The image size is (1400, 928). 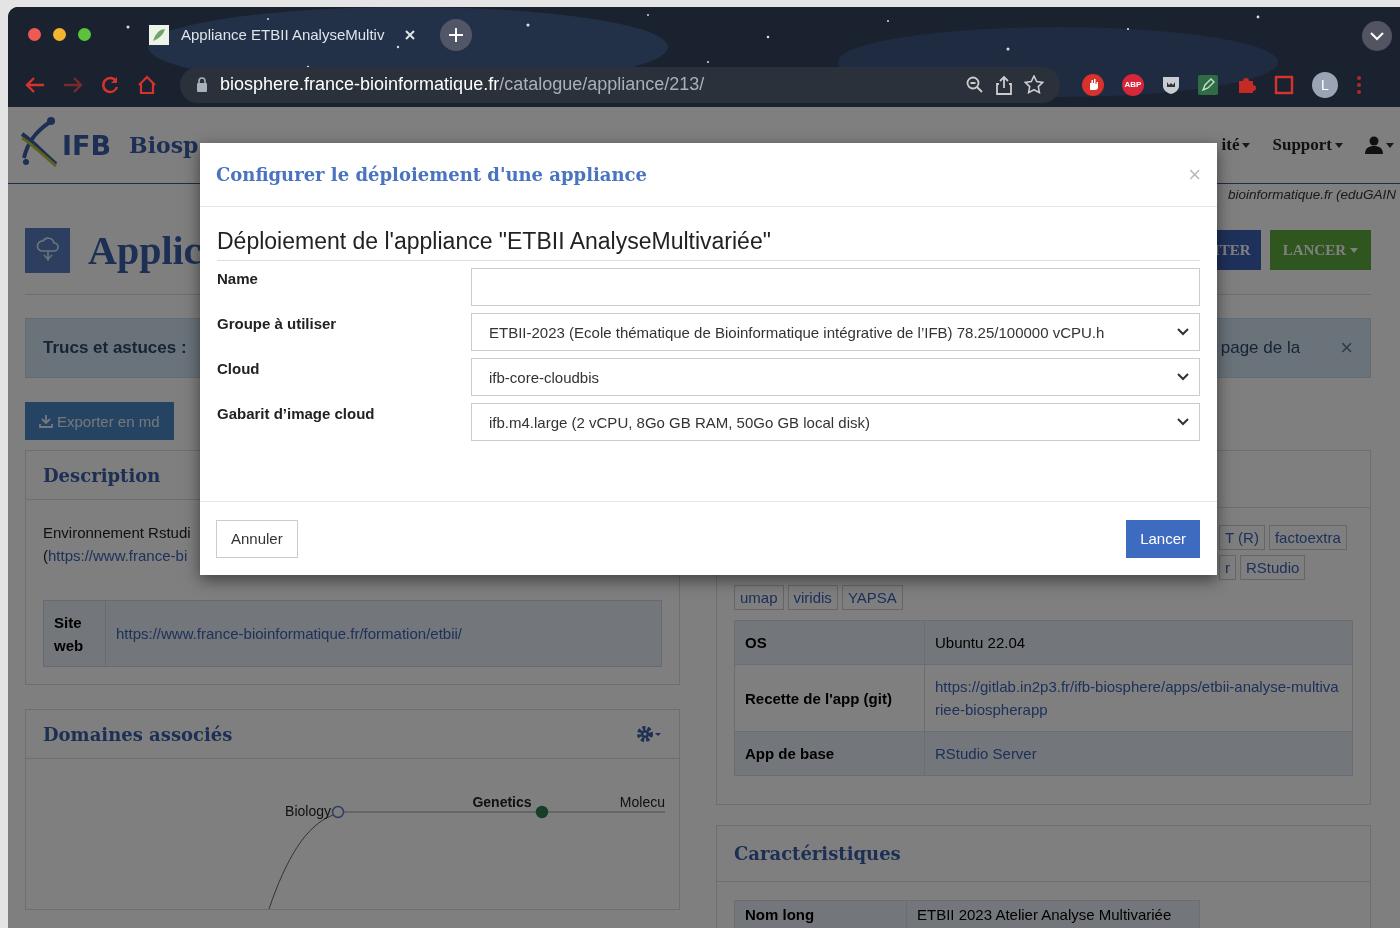 I want to click on hand-icon, so click(x=1093, y=84).